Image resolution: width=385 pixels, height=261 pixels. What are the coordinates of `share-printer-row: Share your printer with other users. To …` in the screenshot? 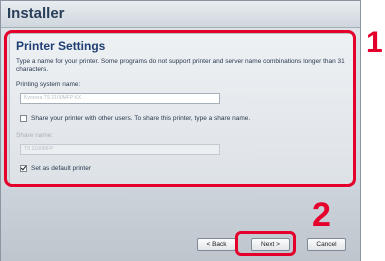 It's located at (135, 118).